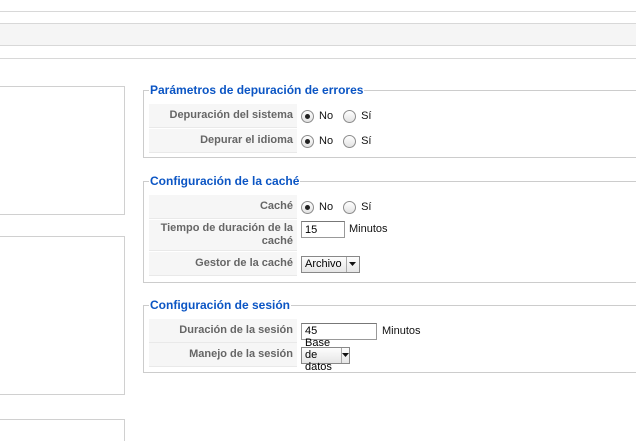  Describe the element at coordinates (223, 116) in the screenshot. I see `system-debug-label: Depuración del sistema` at that location.